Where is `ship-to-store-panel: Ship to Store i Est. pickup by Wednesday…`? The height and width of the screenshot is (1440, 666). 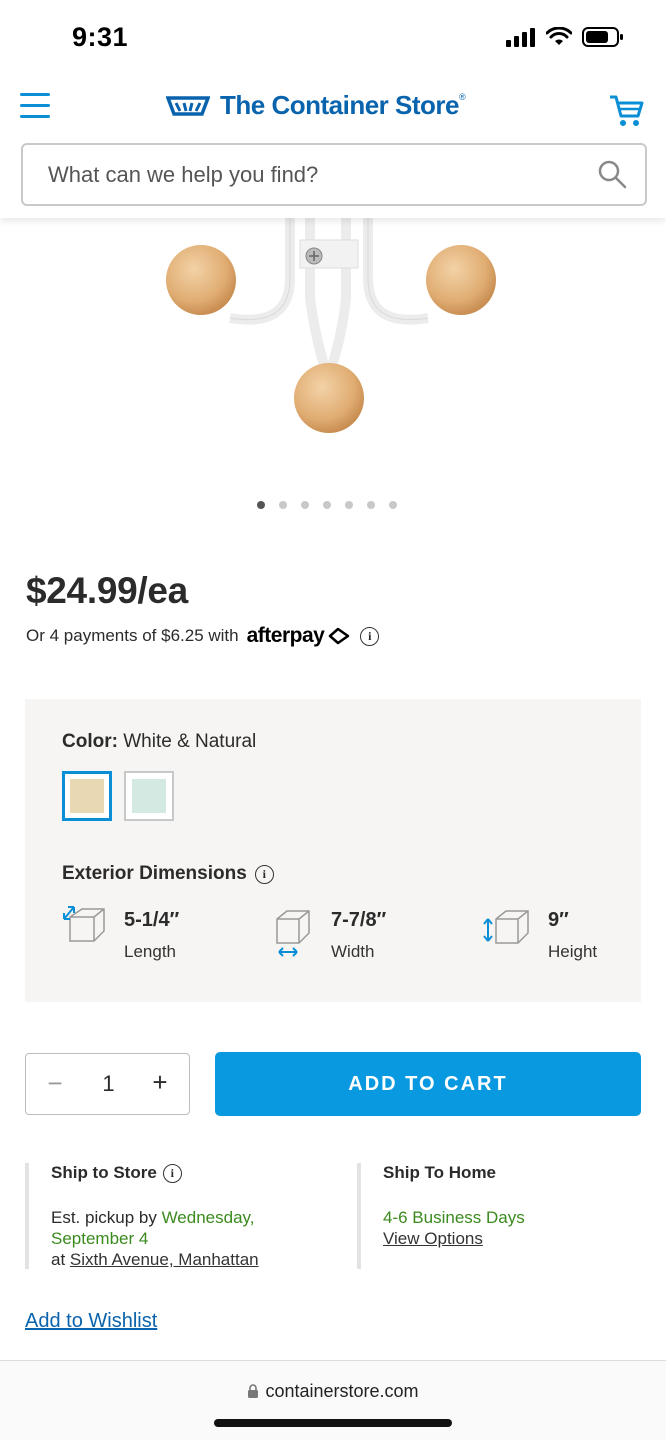 ship-to-store-panel: Ship to Store i Est. pickup by Wednesday… is located at coordinates (175, 1216).